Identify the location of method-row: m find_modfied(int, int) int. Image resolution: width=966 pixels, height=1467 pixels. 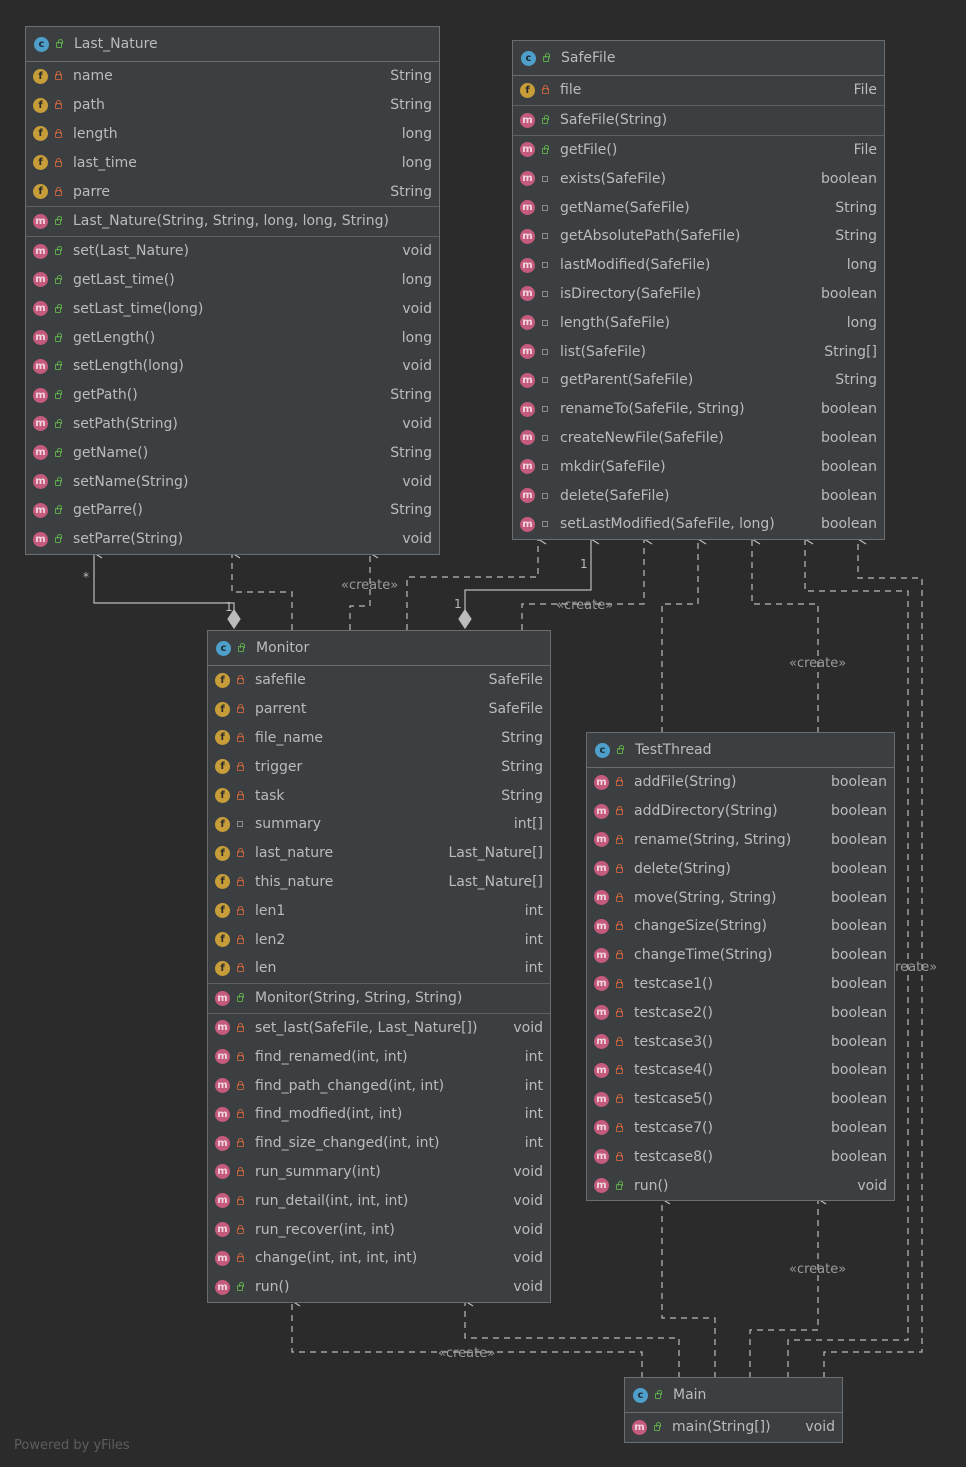
(379, 1114).